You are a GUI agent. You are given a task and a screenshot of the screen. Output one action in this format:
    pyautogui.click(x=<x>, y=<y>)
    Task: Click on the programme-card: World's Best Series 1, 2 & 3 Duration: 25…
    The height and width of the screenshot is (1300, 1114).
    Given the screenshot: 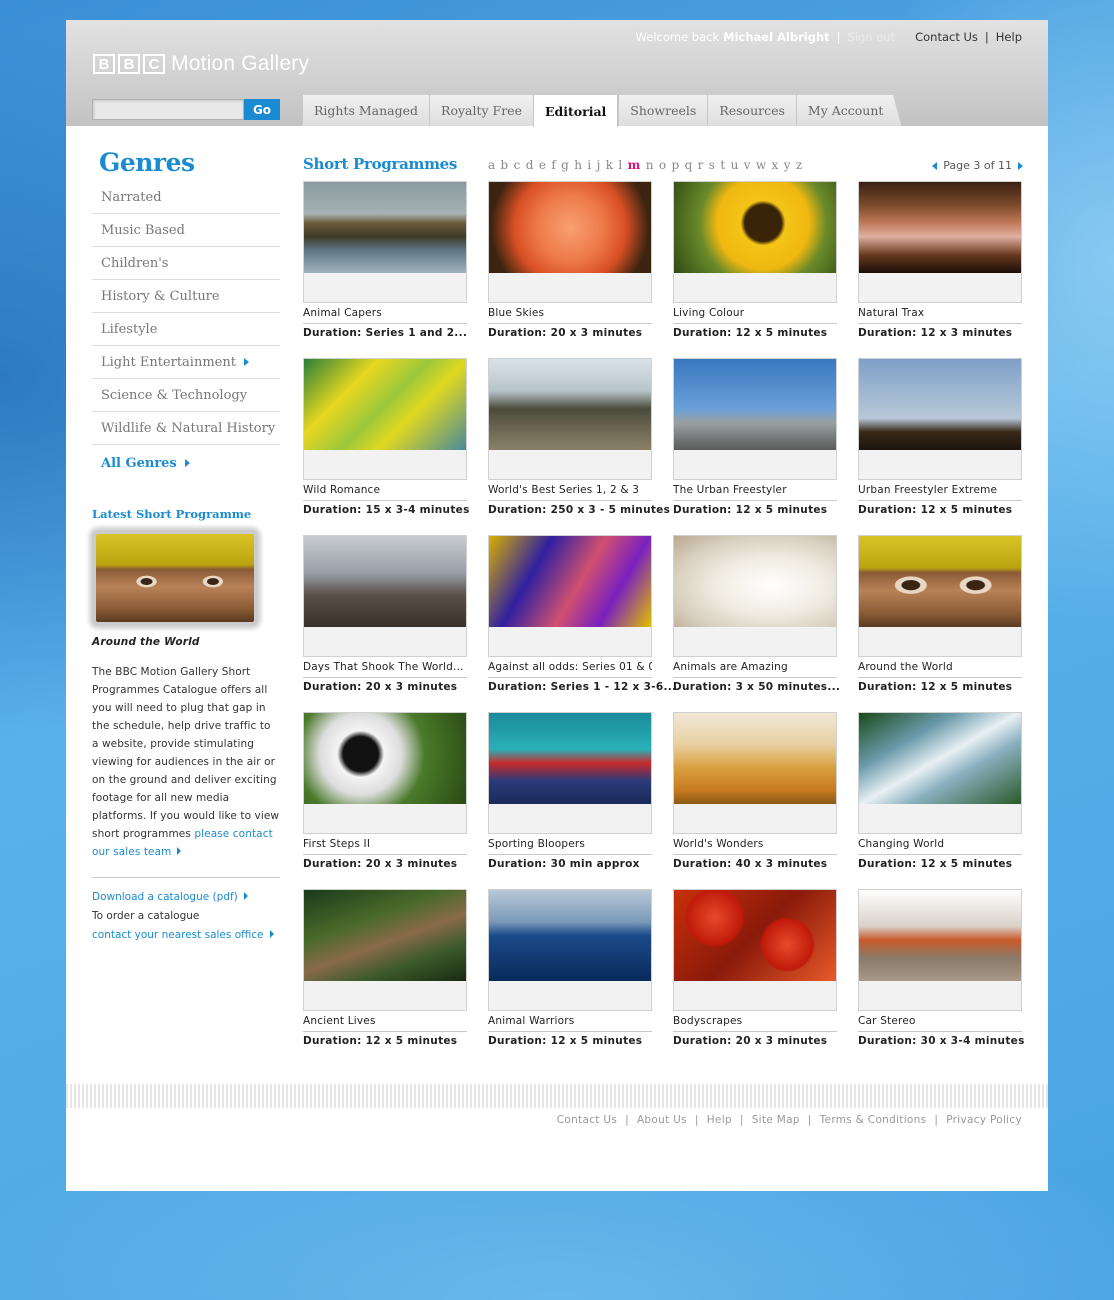 What is the action you would take?
    pyautogui.click(x=579, y=437)
    